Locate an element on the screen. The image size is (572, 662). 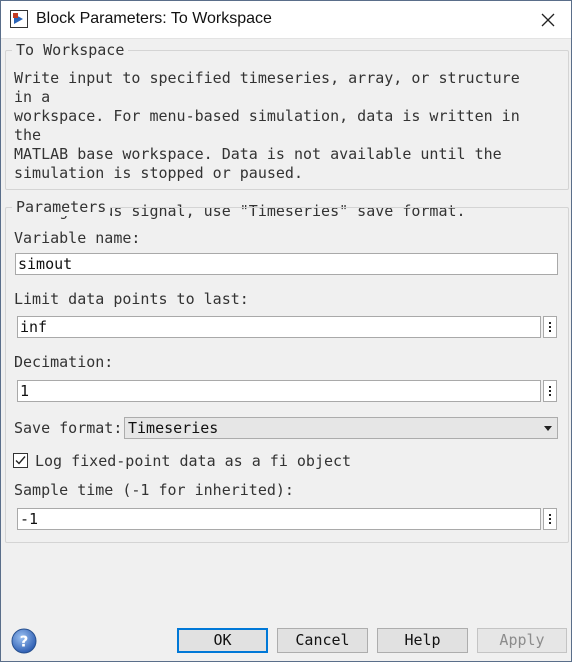
sample-time-menu-button is located at coordinates (550, 519).